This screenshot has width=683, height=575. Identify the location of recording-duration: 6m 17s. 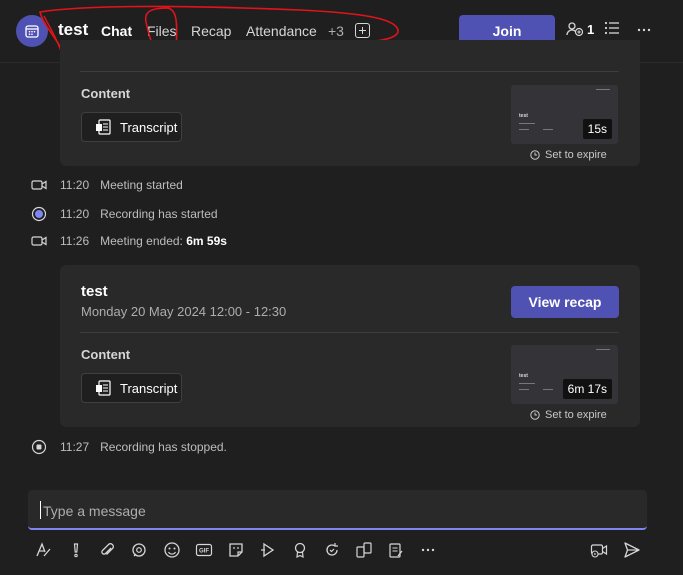
(587, 389).